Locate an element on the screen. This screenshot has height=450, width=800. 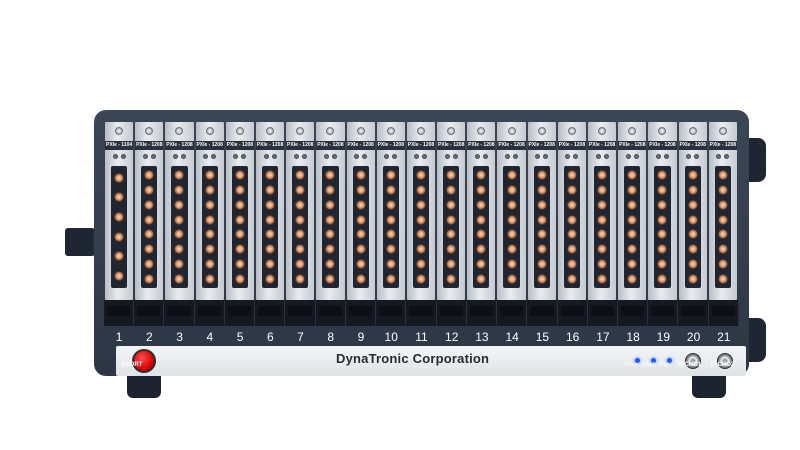
abort-button is located at coordinates (144, 361).